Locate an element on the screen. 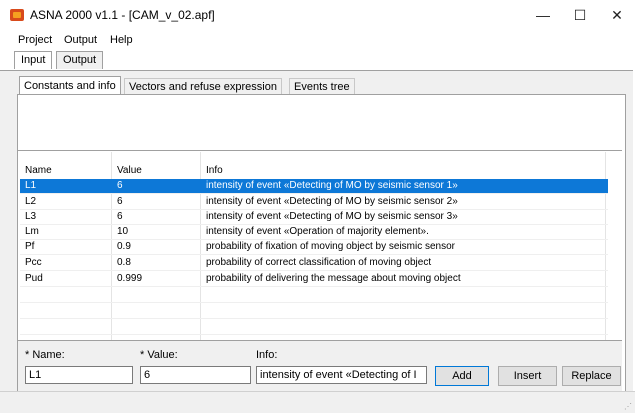 The image size is (635, 413). description-area is located at coordinates (320, 122).